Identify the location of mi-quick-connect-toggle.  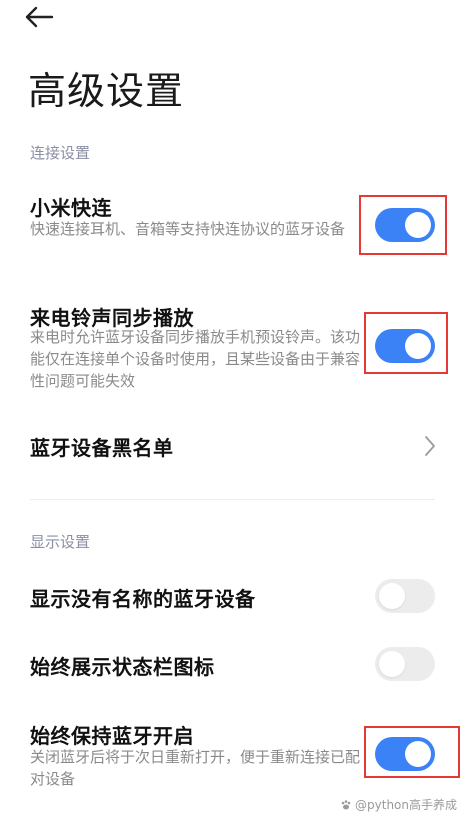
(405, 225).